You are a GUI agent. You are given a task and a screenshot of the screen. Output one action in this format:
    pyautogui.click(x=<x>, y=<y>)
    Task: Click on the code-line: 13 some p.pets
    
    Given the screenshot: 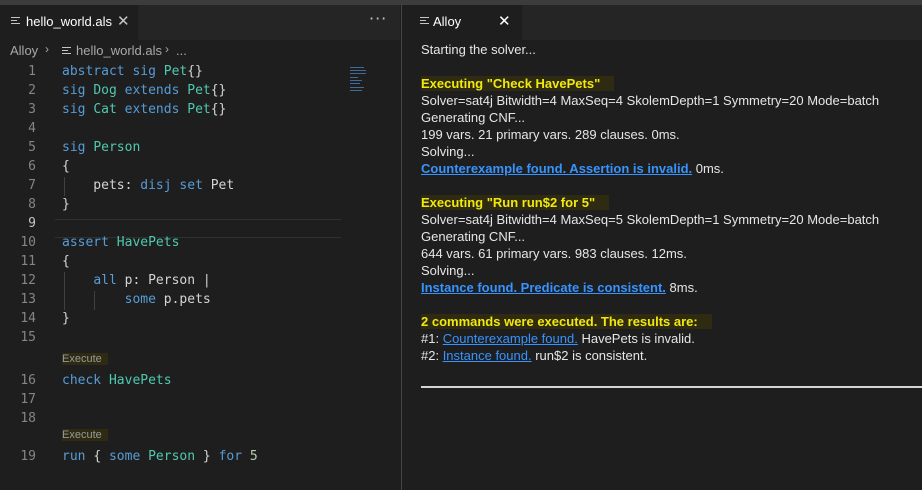 What is the action you would take?
    pyautogui.click(x=115, y=299)
    